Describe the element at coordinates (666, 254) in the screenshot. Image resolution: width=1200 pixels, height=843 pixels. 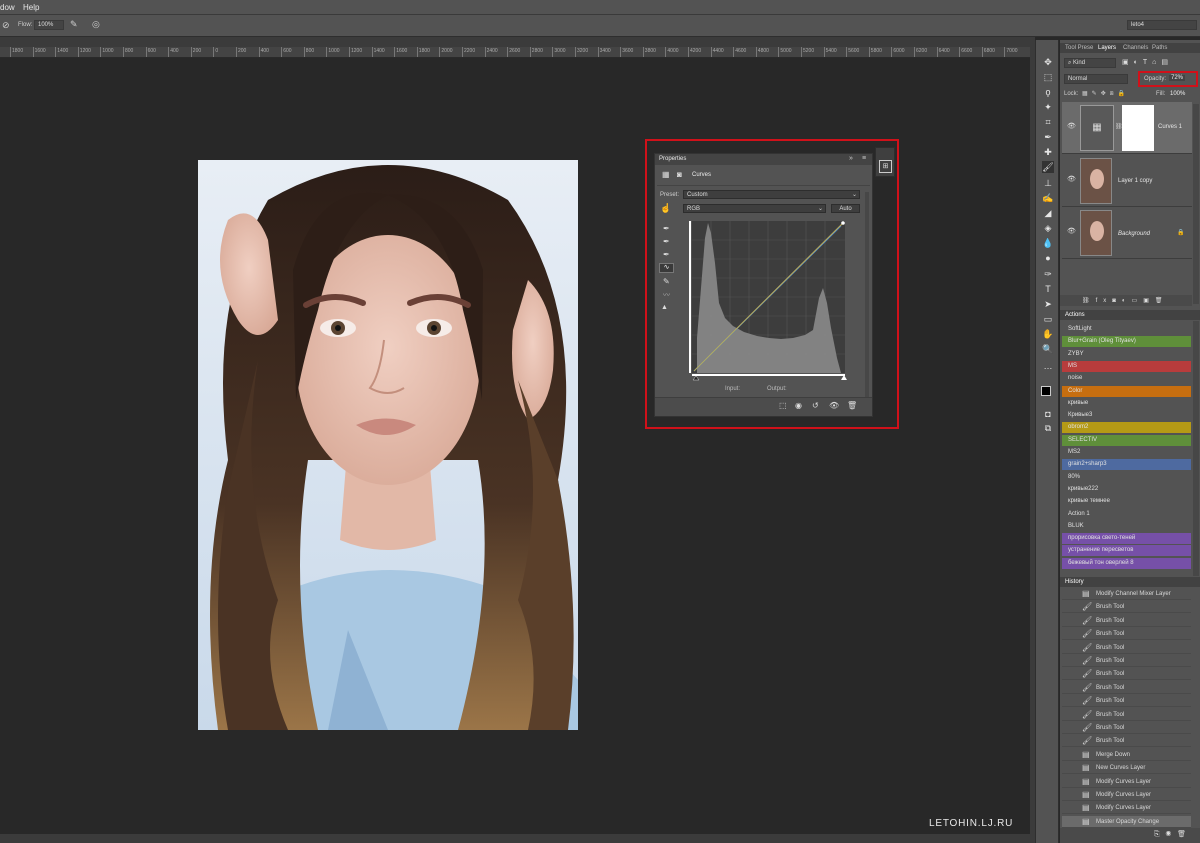
I see `white-point-eyedropper-icon: ✒` at that location.